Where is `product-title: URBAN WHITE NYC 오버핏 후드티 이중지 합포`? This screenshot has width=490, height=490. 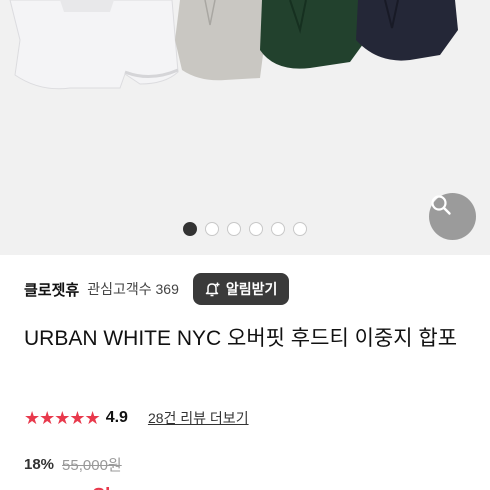
product-title: URBAN WHITE NYC 오버핏 후드티 이중지 합포 is located at coordinates (241, 338).